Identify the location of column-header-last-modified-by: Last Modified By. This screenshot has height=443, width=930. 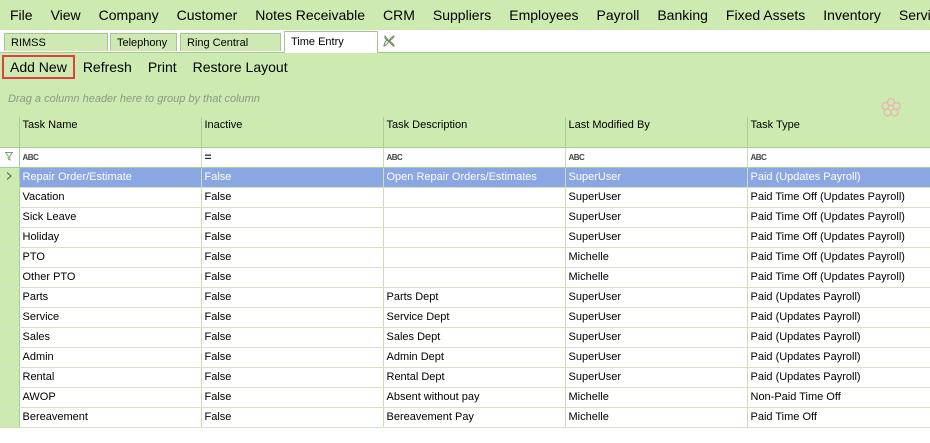
(656, 132).